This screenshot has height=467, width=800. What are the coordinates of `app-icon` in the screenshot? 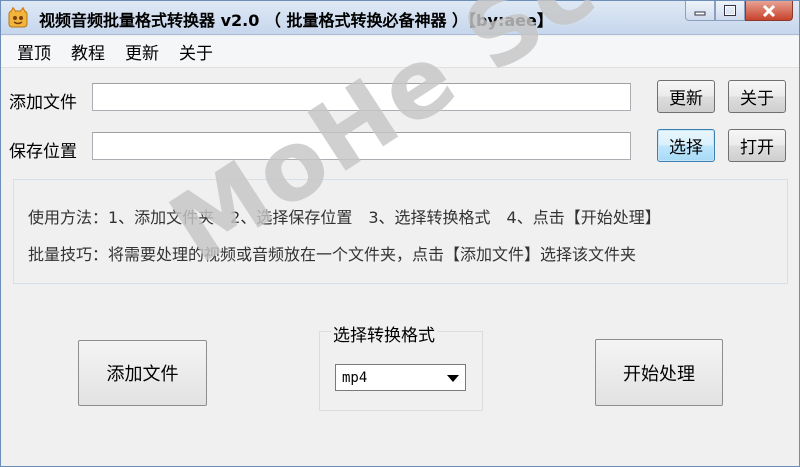 It's located at (18, 17).